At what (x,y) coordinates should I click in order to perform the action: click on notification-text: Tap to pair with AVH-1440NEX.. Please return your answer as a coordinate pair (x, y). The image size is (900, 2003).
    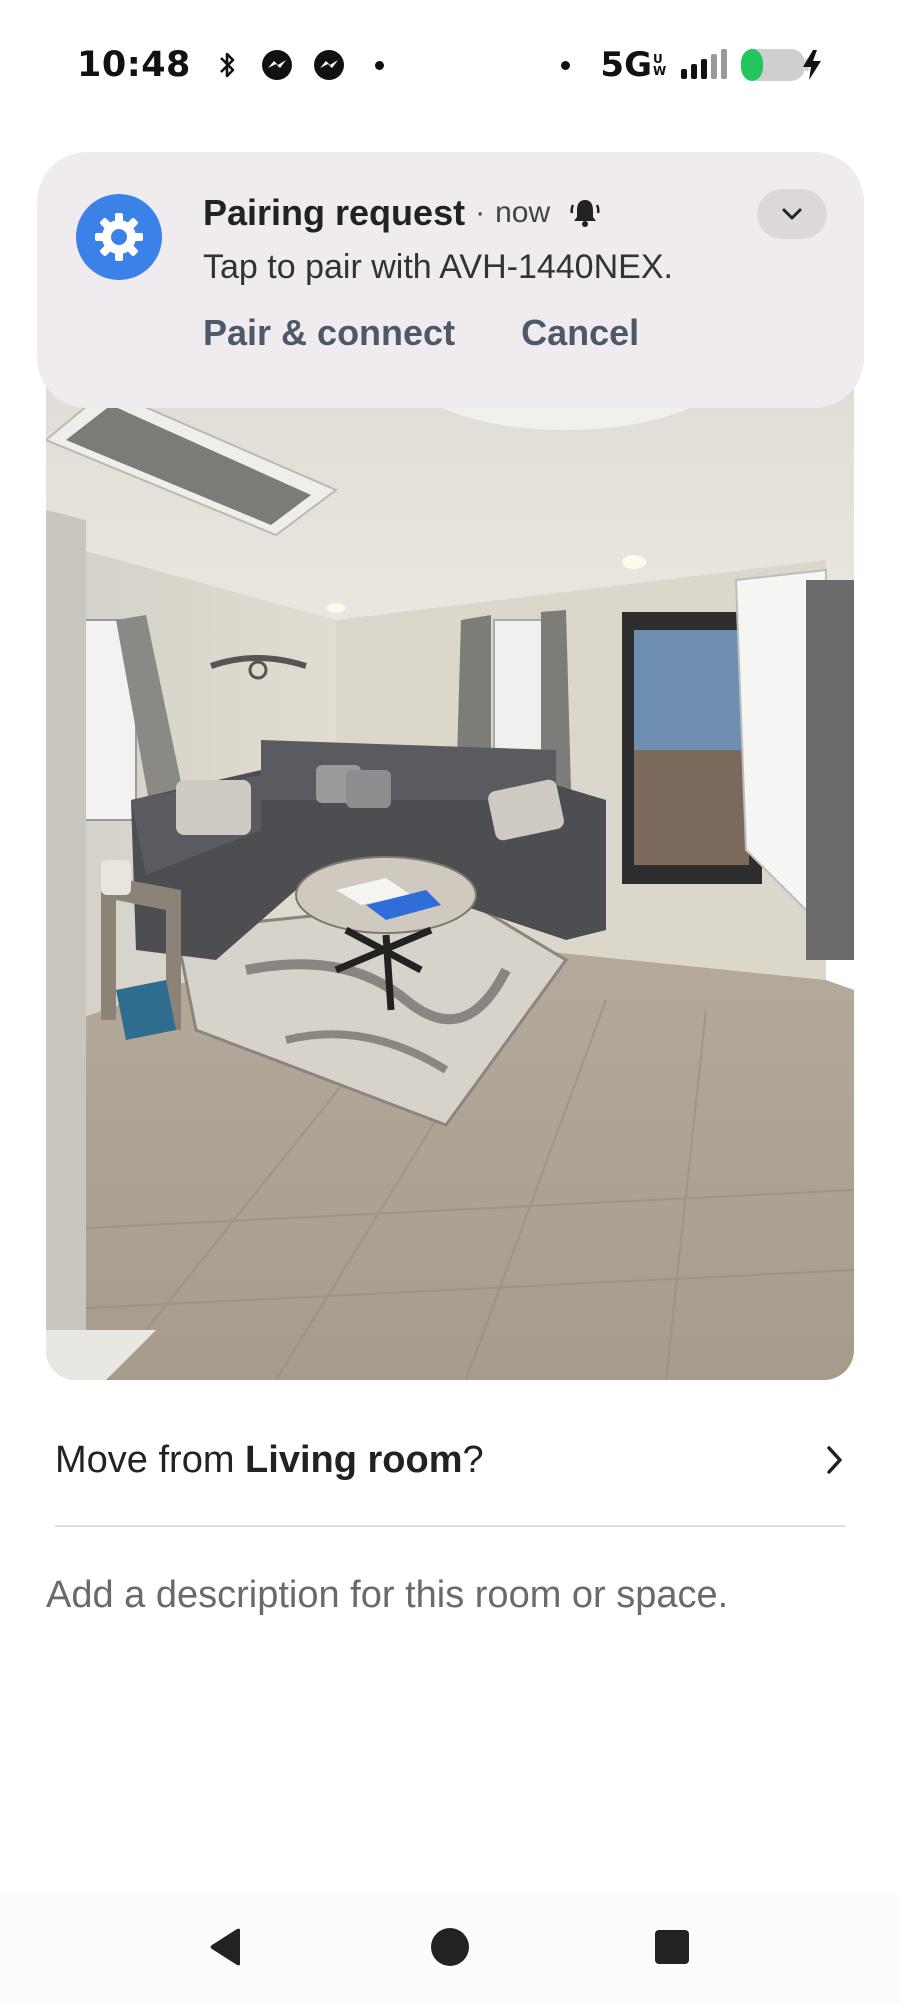
    Looking at the image, I should click on (438, 267).